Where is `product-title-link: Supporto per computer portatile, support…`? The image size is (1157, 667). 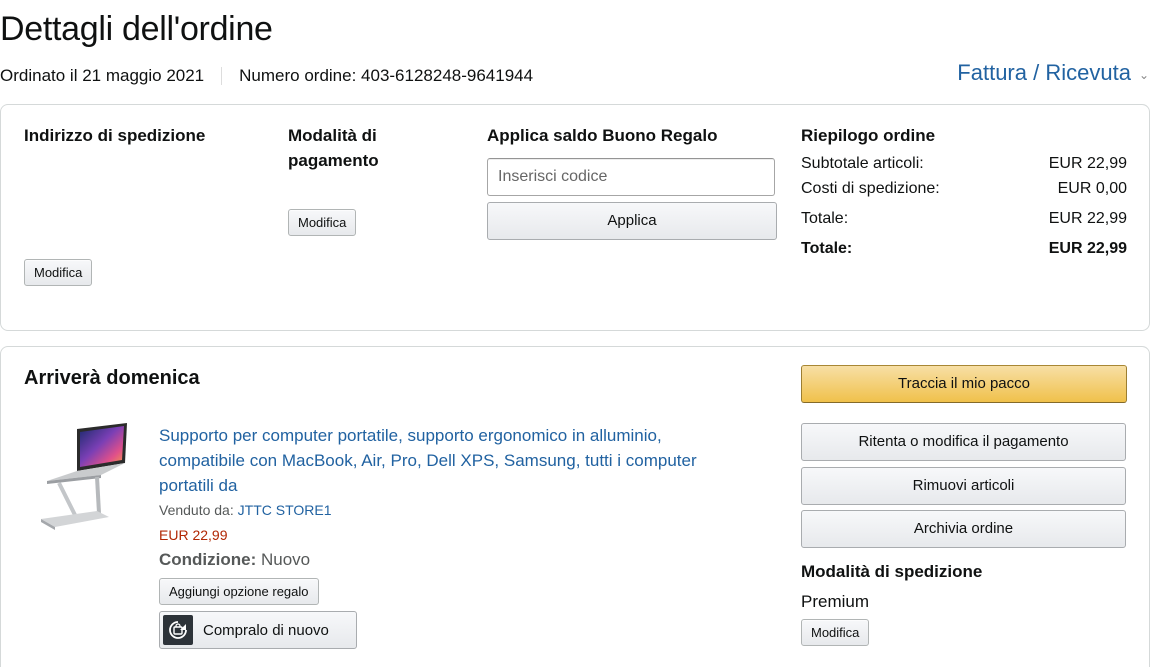
product-title-link: Supporto per computer portatile, support… is located at coordinates (454, 460).